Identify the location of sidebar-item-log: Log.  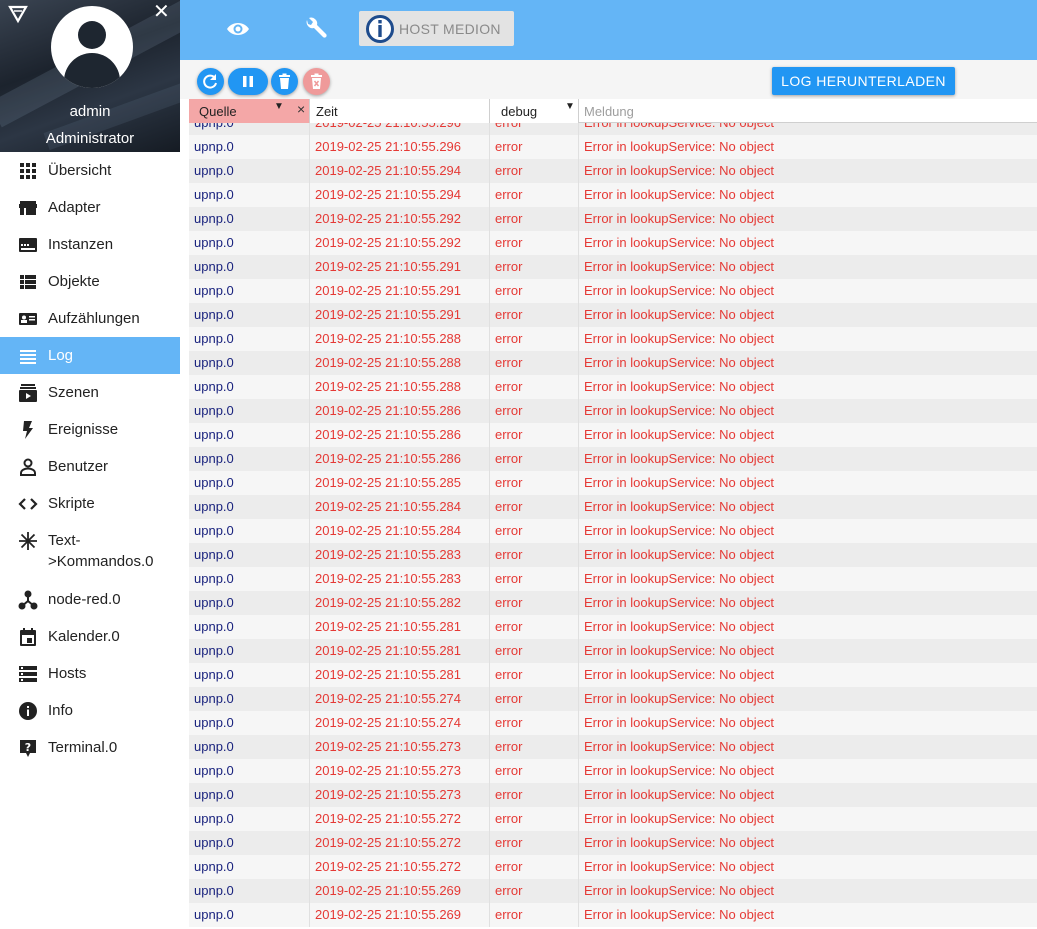
(90, 355).